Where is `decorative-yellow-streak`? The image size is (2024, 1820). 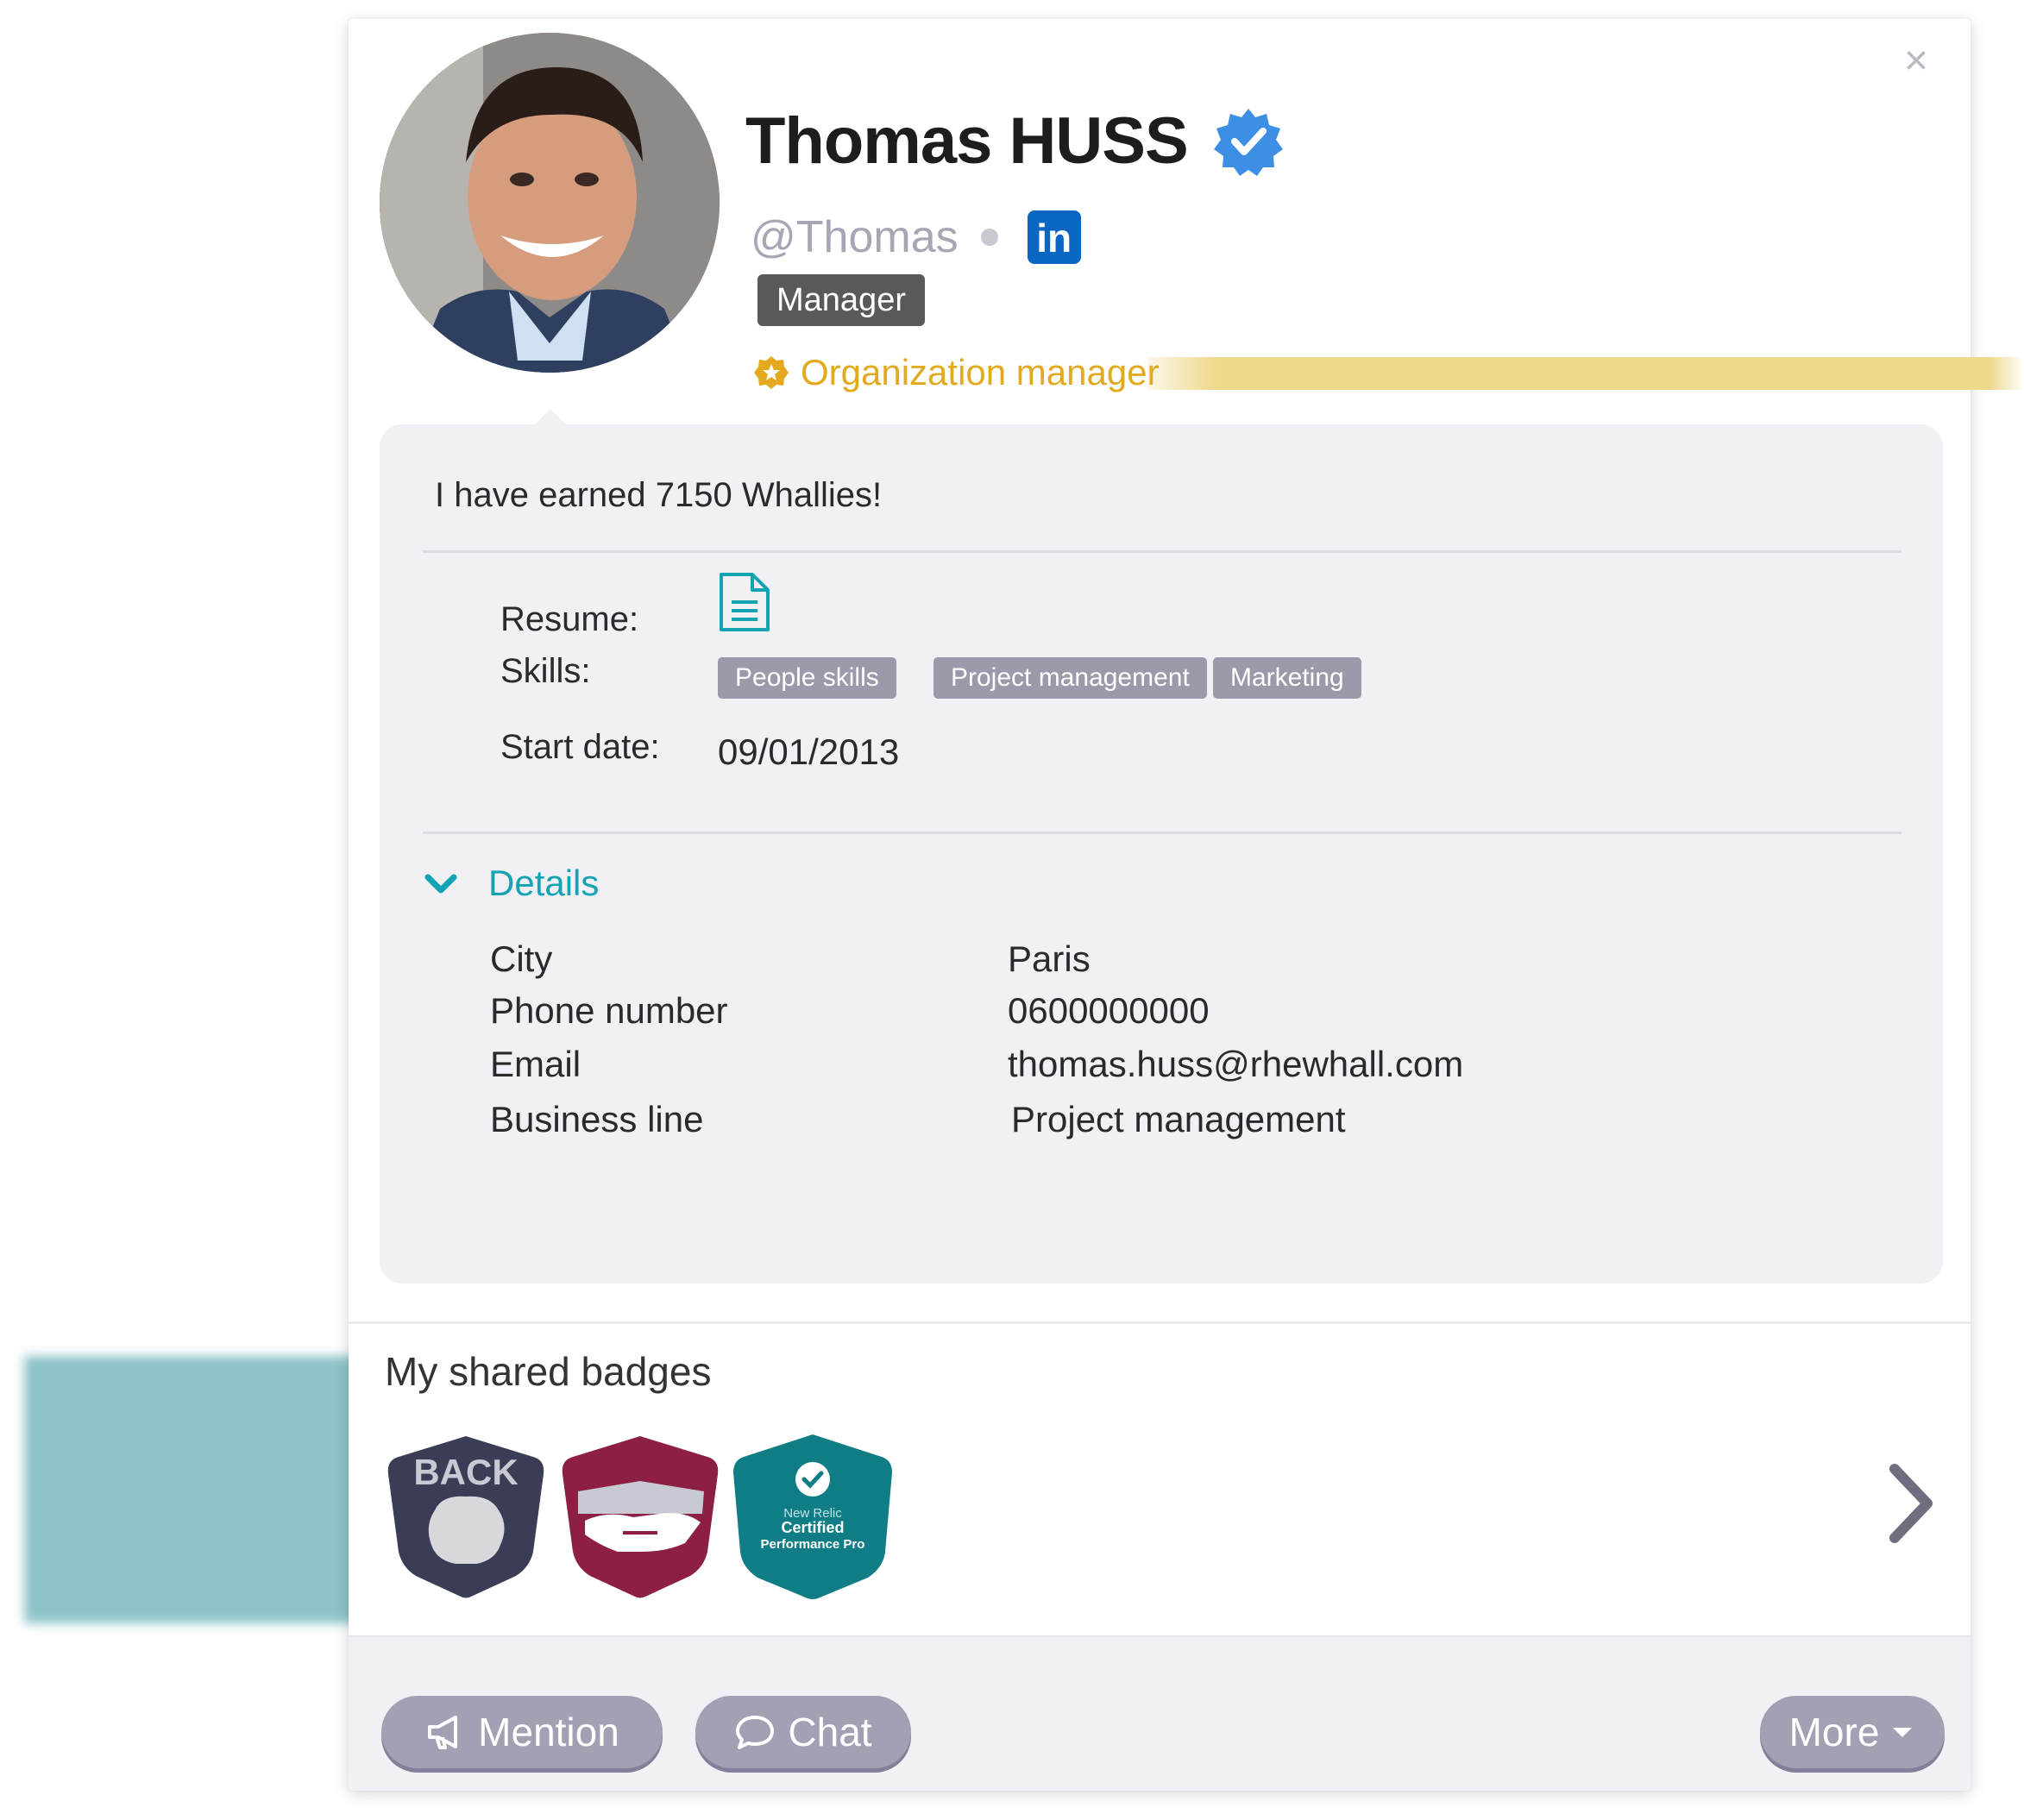
decorative-yellow-streak is located at coordinates (1586, 374).